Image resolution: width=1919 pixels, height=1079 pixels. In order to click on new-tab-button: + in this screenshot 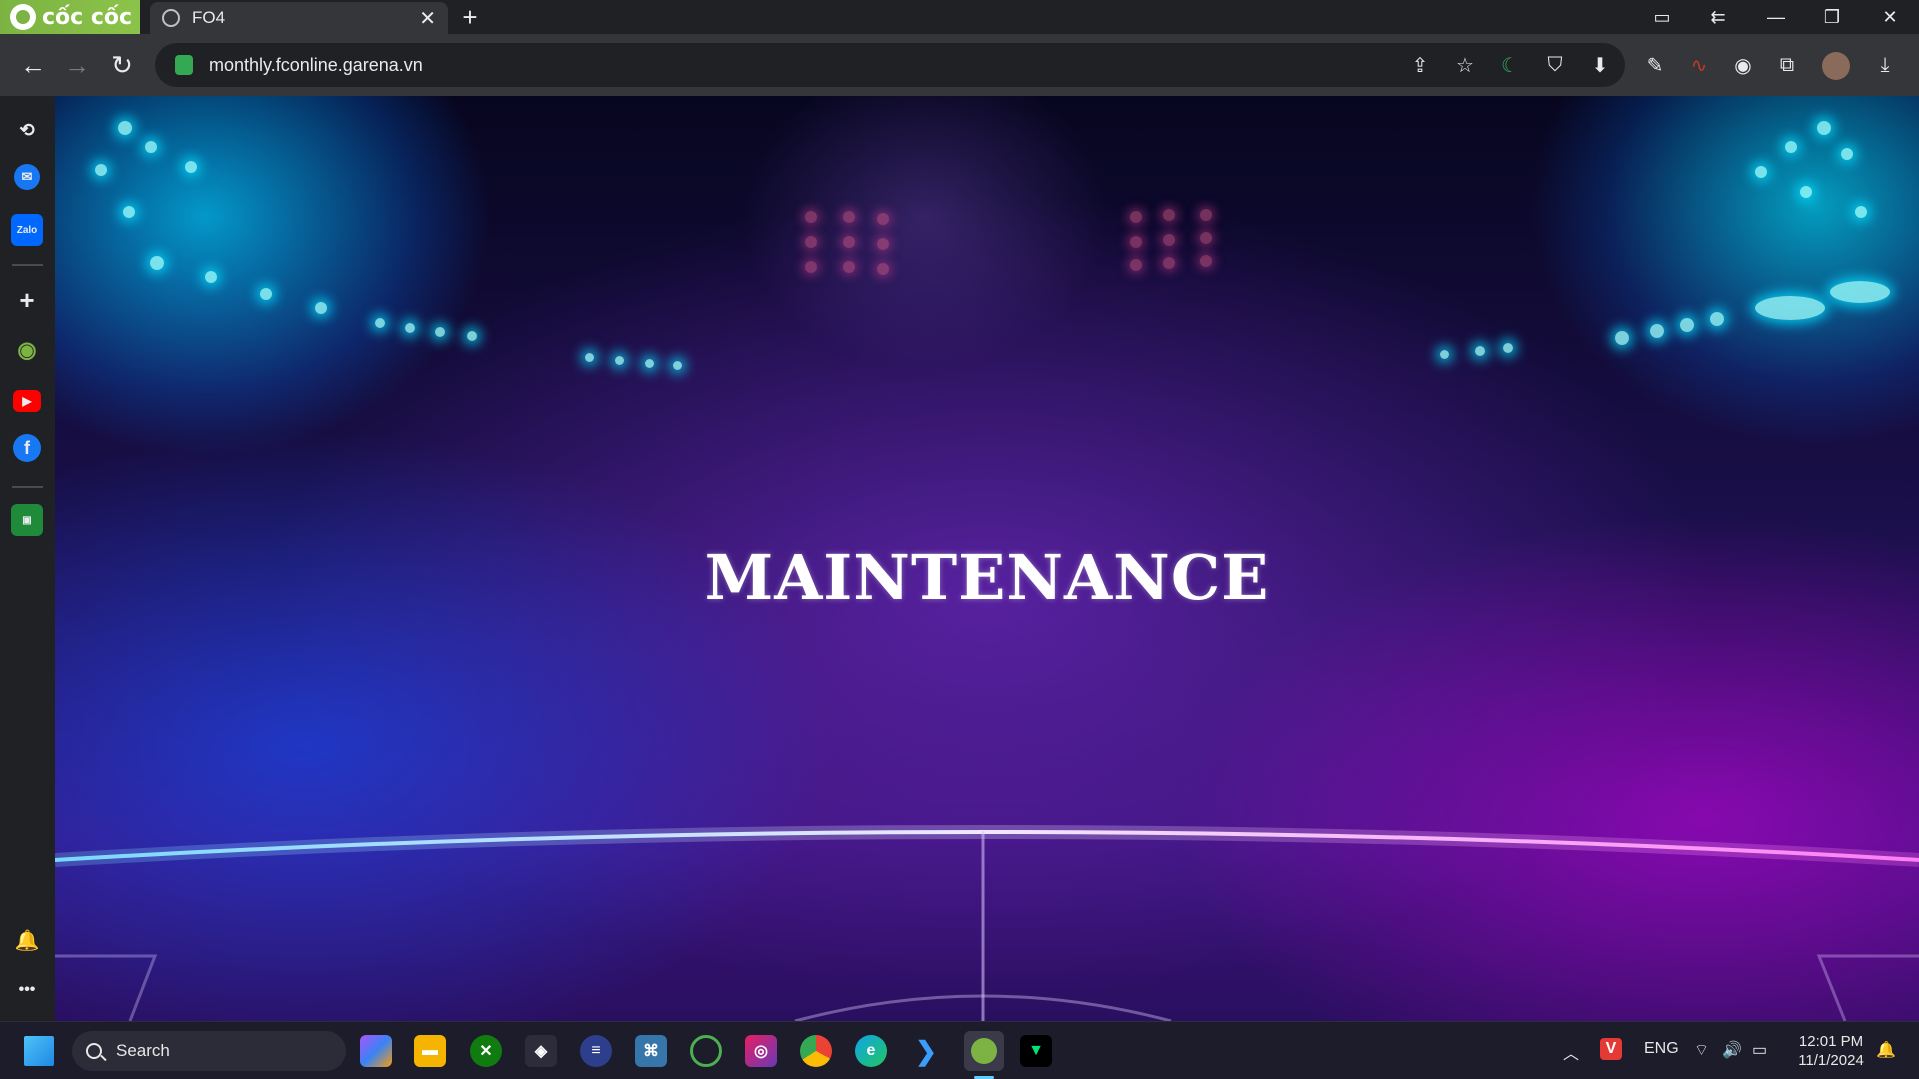, I will do `click(470, 17)`.